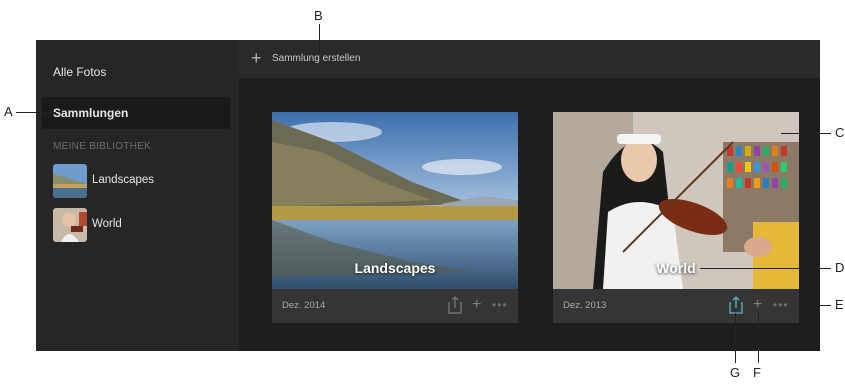 Image resolution: width=845 pixels, height=384 pixels. What do you see at coordinates (70, 225) in the screenshot?
I see `violinist-thumbnail` at bounding box center [70, 225].